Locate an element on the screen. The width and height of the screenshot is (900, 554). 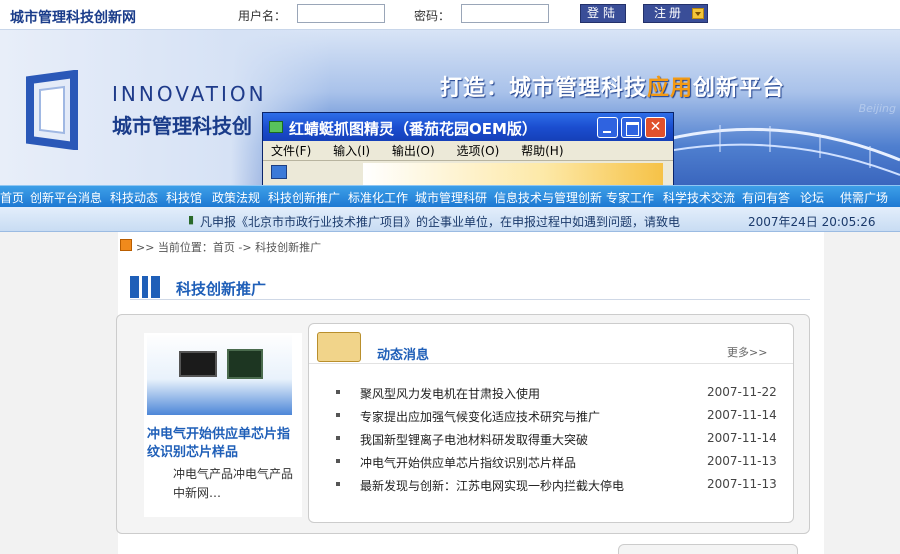
list-item: 最新发现与创新：江苏电网实现一秒内拦截大停电 2007-11-13 is located at coordinates (551, 485).